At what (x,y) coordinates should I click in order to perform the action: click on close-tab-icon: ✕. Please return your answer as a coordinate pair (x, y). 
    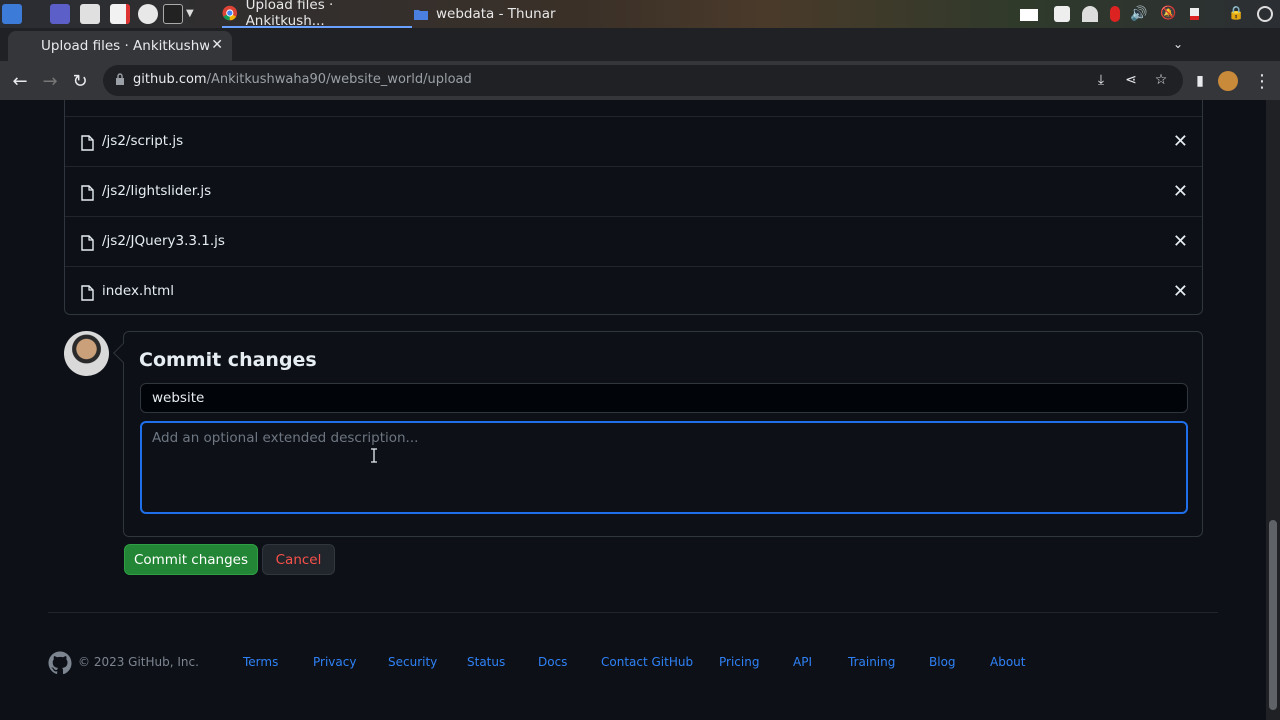
    Looking at the image, I should click on (217, 45).